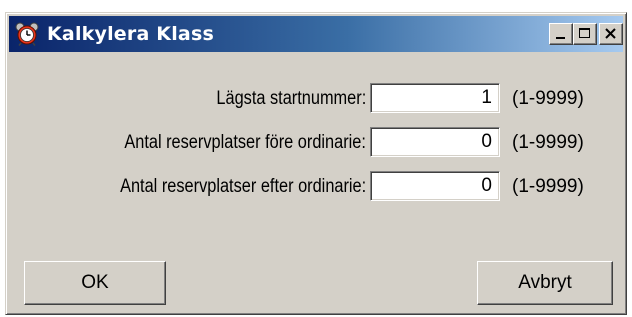 The height and width of the screenshot is (317, 632). What do you see at coordinates (245, 142) in the screenshot?
I see `reserve-before-label: Antal reservplatser före ordinarie:` at bounding box center [245, 142].